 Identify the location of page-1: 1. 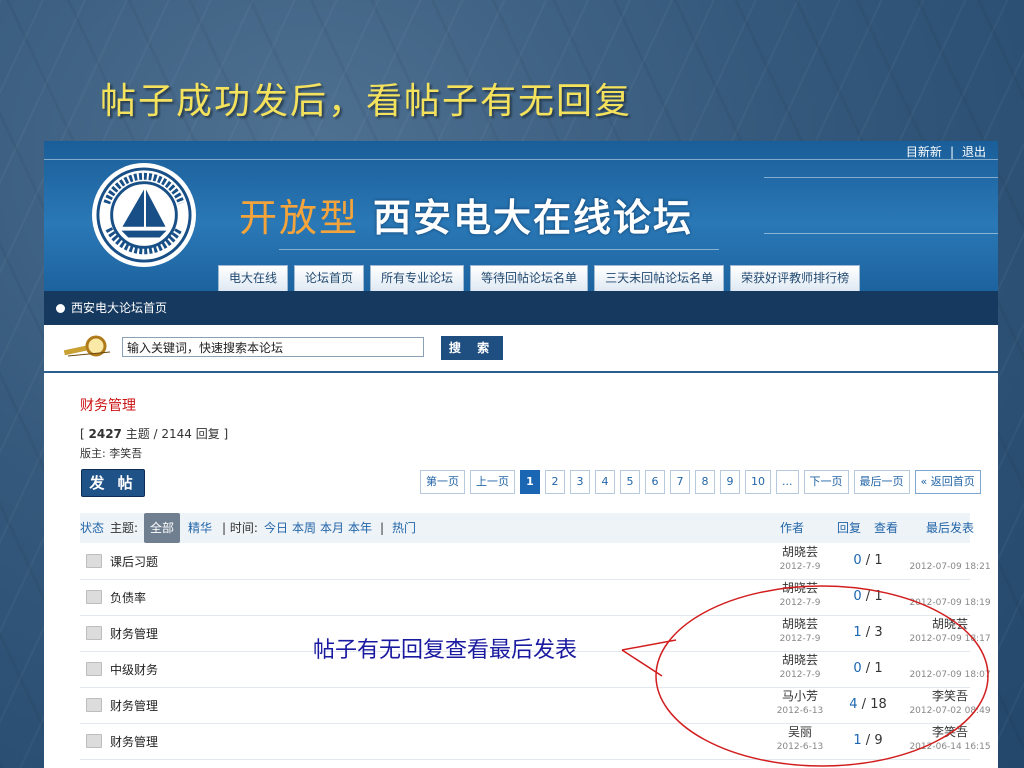
(530, 482).